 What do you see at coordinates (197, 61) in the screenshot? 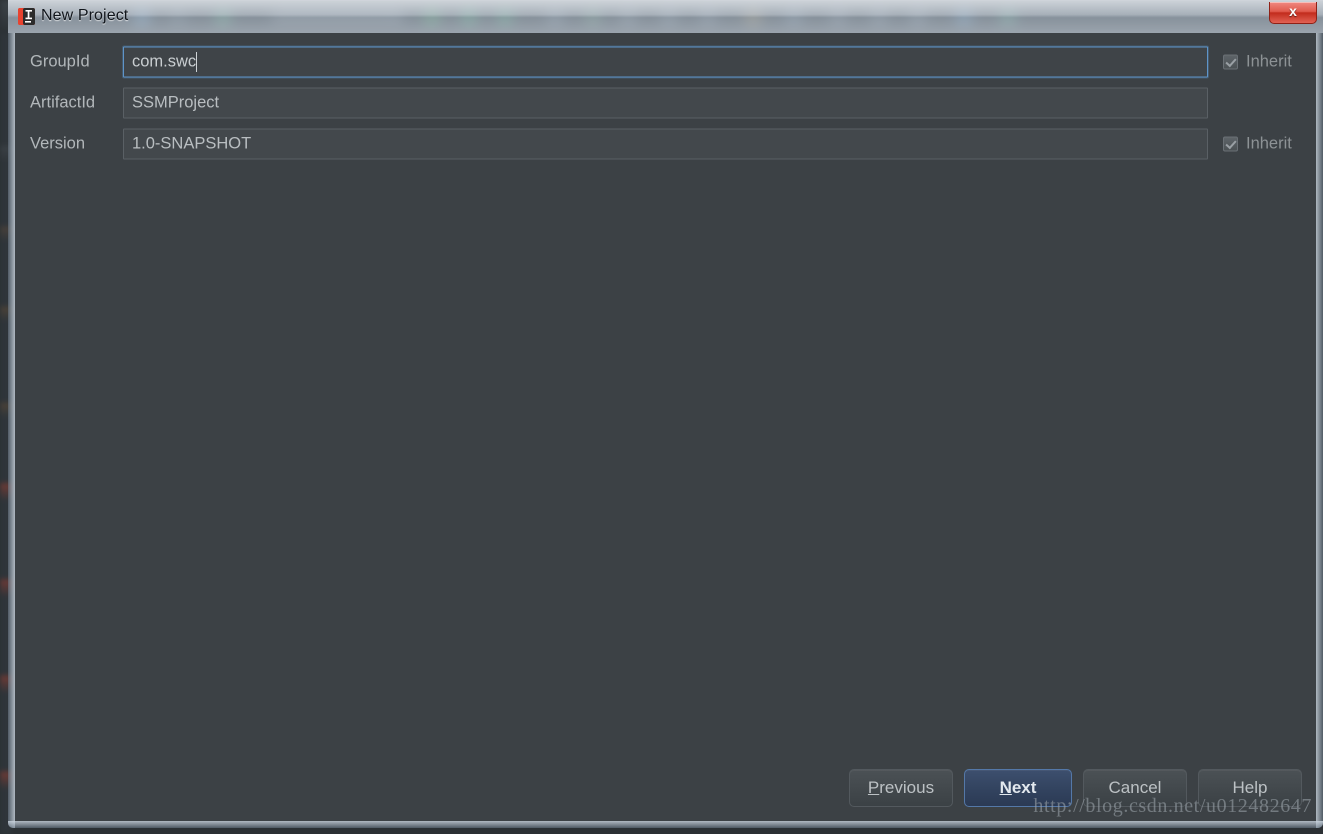
I see `text-caret` at bounding box center [197, 61].